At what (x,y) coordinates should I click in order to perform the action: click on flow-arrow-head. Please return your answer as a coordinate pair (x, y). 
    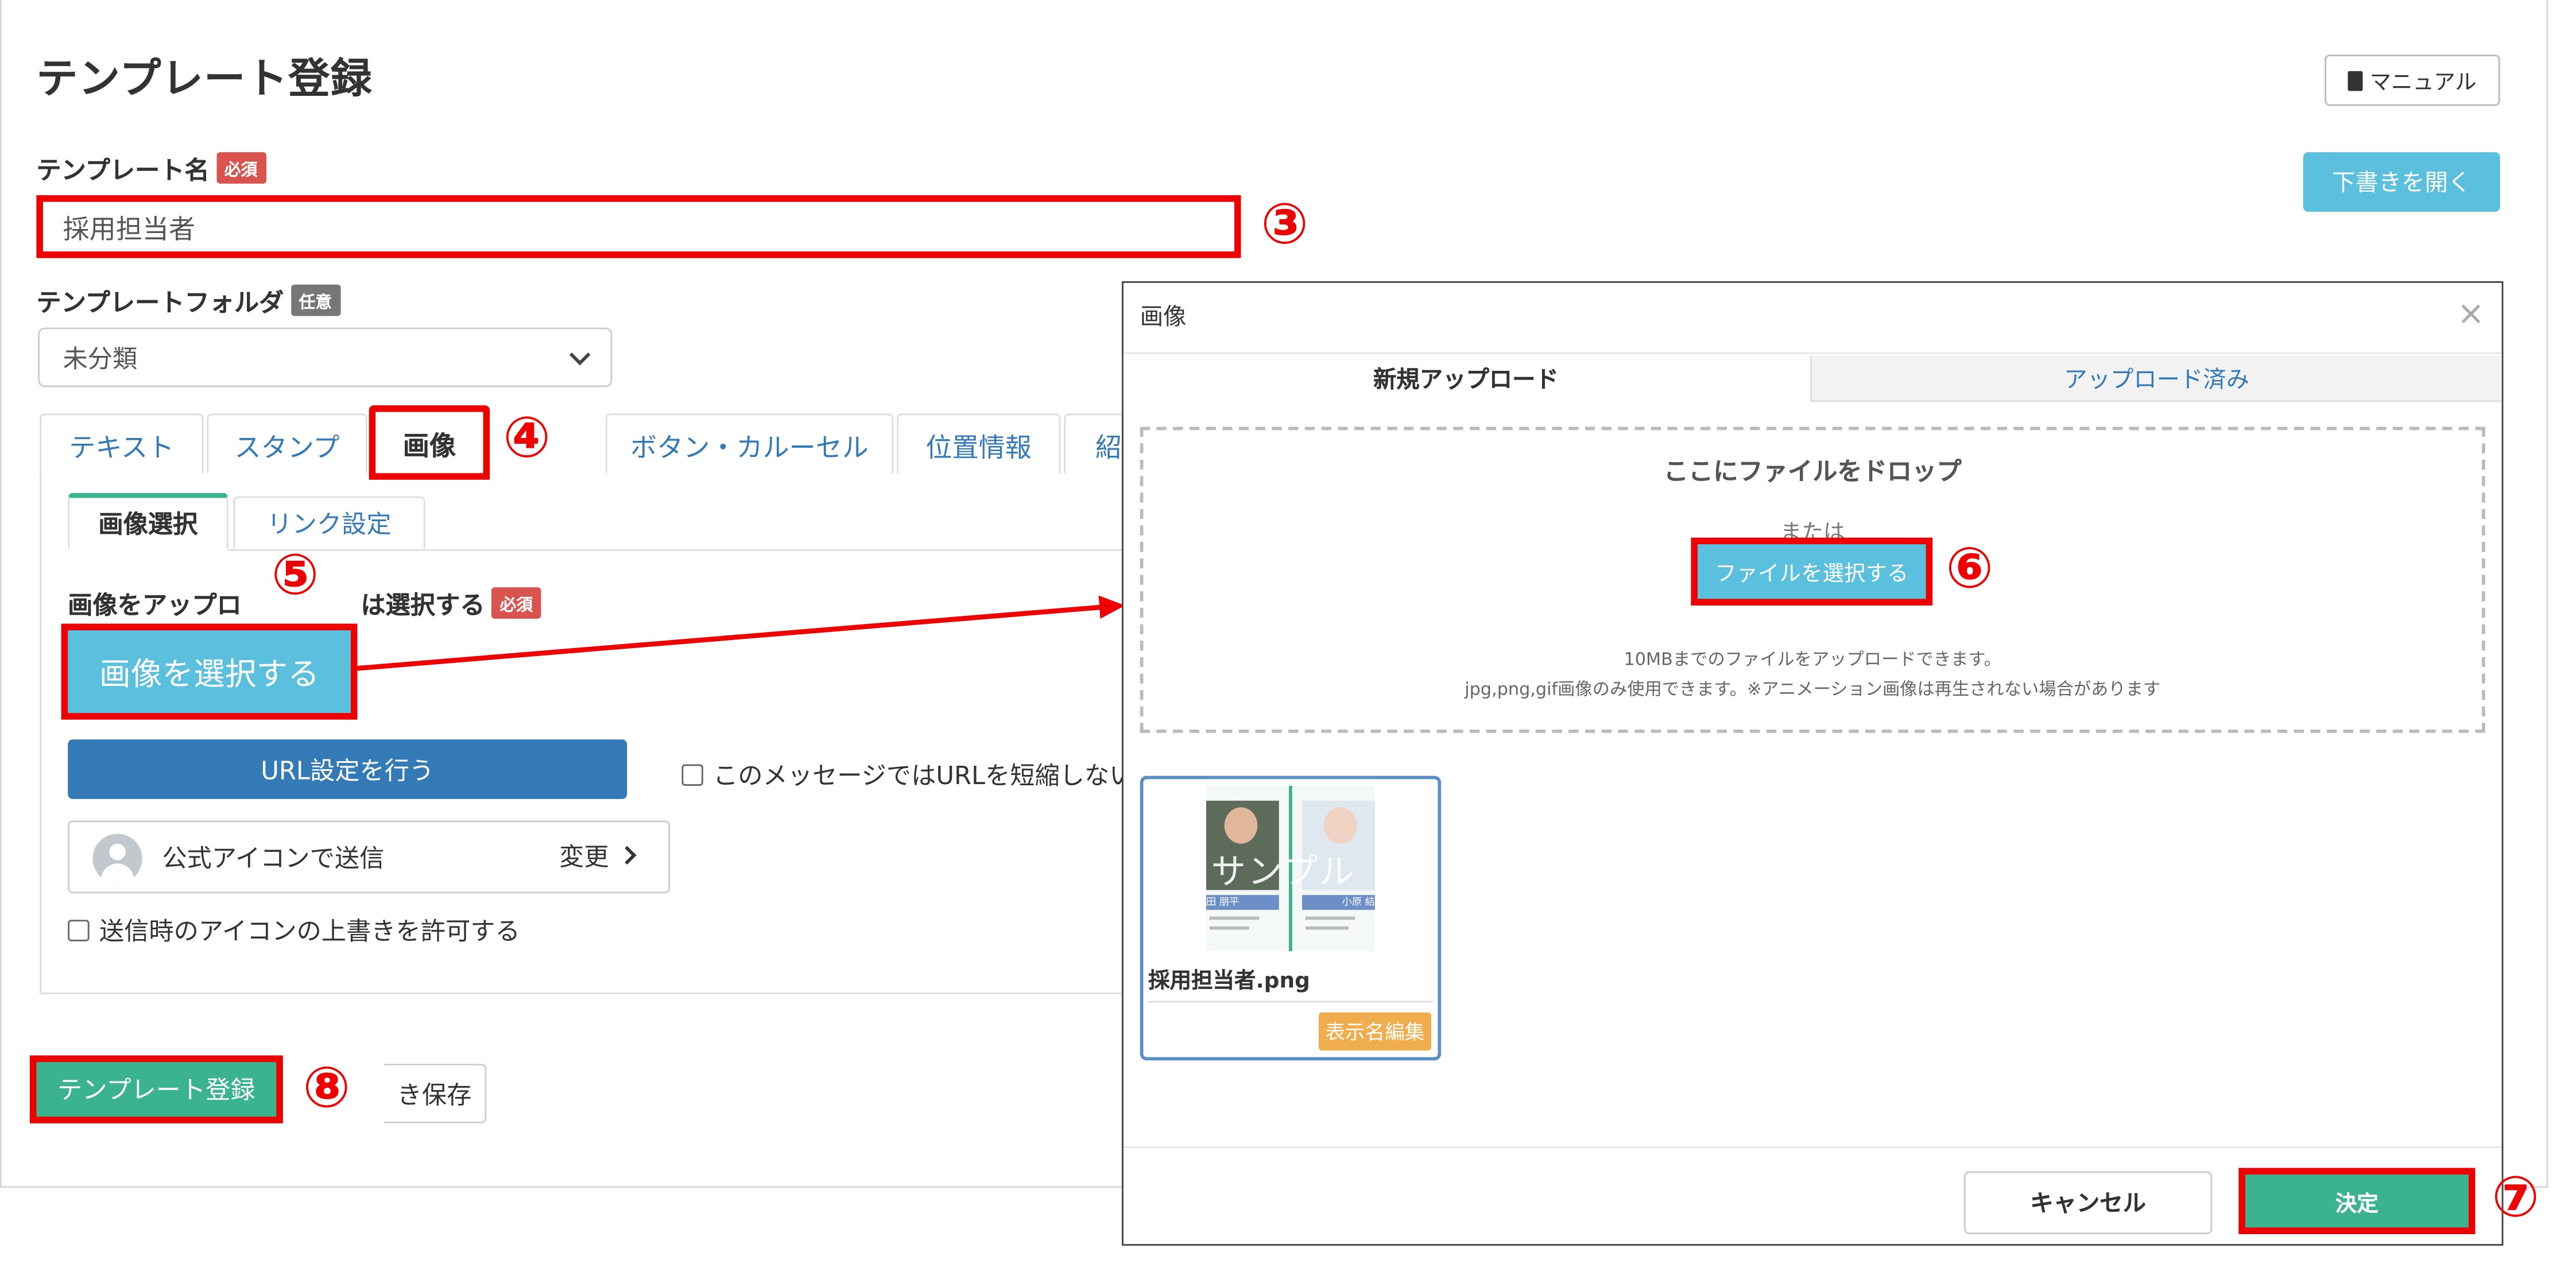
    Looking at the image, I should click on (1111, 607).